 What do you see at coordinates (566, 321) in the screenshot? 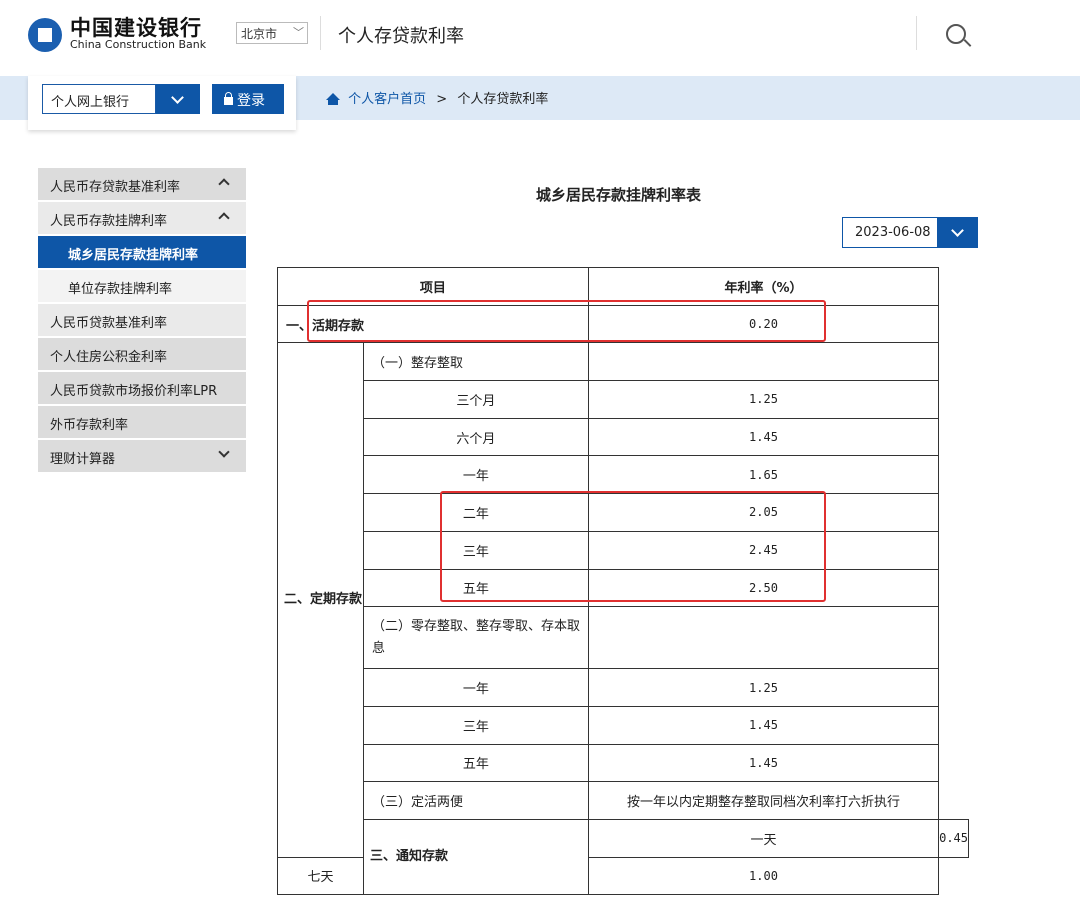
I see `highlight-box-demand` at bounding box center [566, 321].